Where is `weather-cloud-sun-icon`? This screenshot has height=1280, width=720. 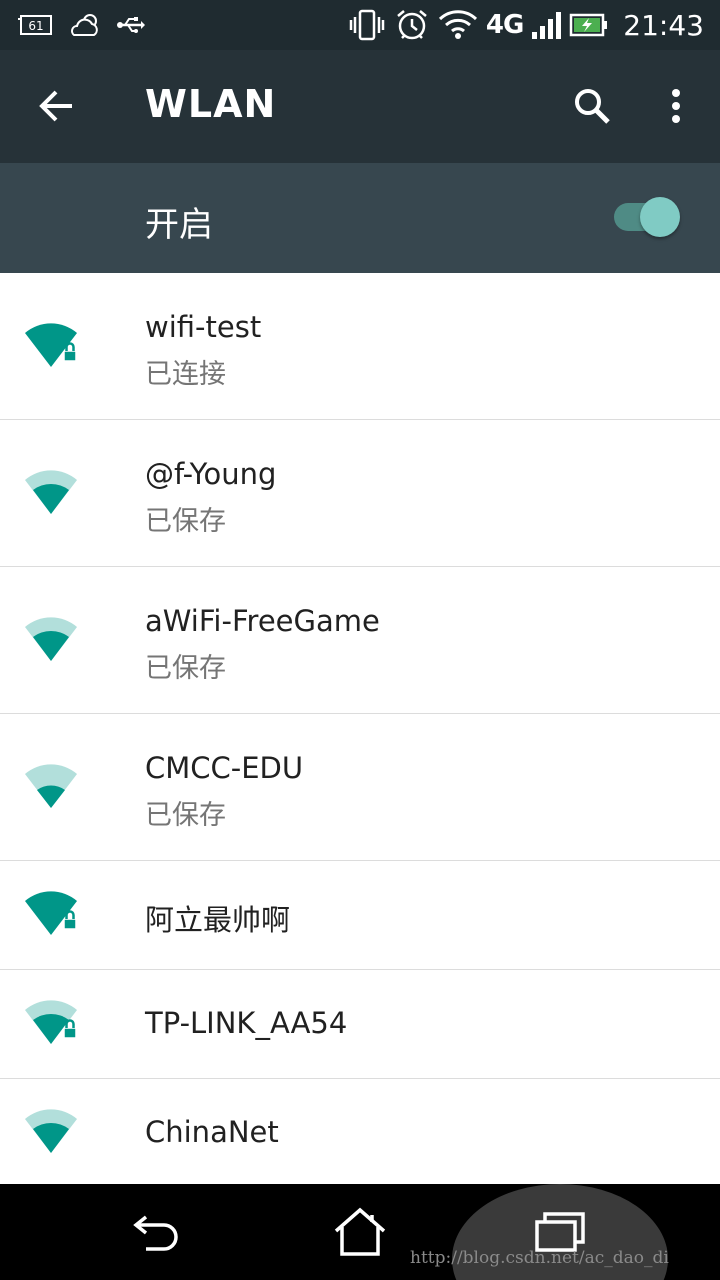 weather-cloud-sun-icon is located at coordinates (85, 25).